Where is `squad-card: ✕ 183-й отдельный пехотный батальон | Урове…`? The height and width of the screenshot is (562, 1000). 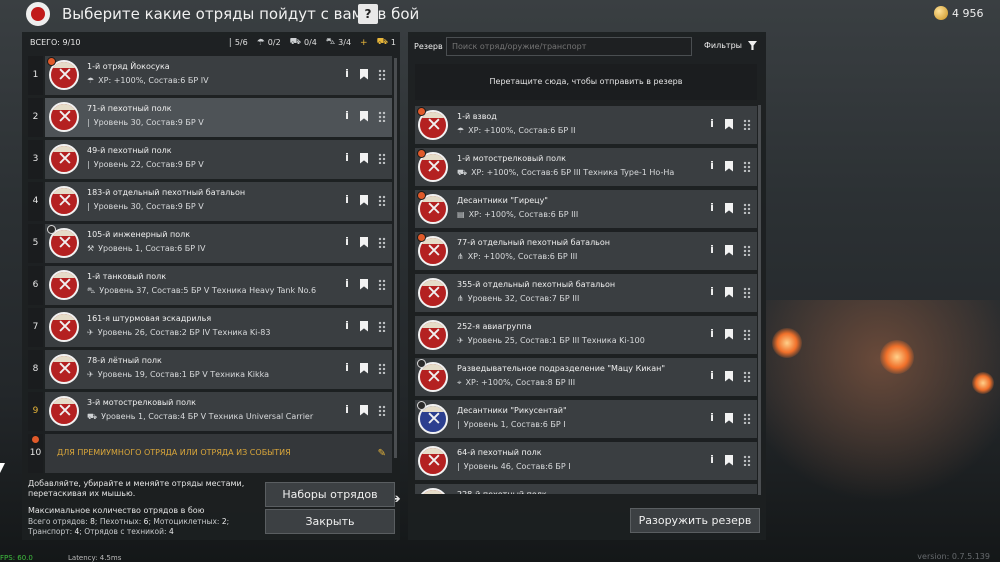
squad-card: ✕ 183-й отдельный пехотный батальон | Урове… is located at coordinates (218, 201).